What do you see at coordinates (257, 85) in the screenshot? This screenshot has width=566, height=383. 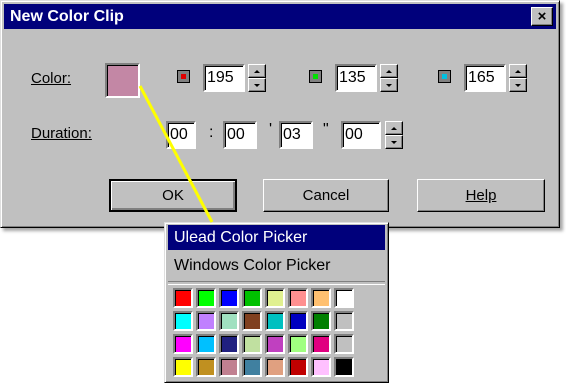 I see `red-spin-down-button` at bounding box center [257, 85].